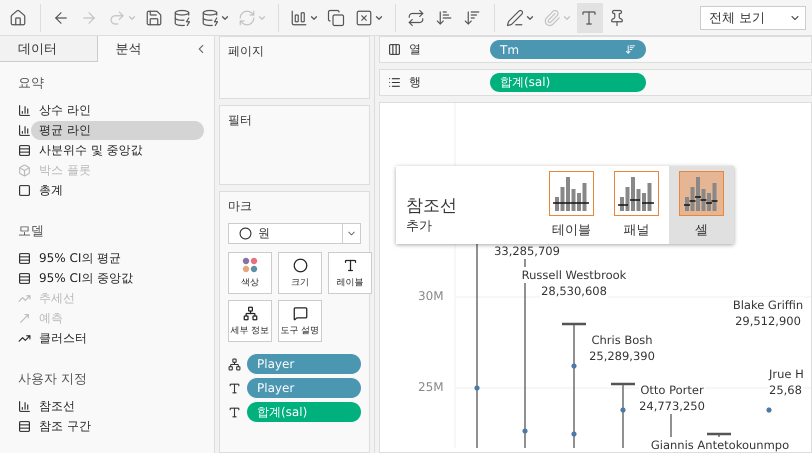 The height and width of the screenshot is (453, 812). I want to click on mark-value-label: 24,773,250, so click(672, 406).